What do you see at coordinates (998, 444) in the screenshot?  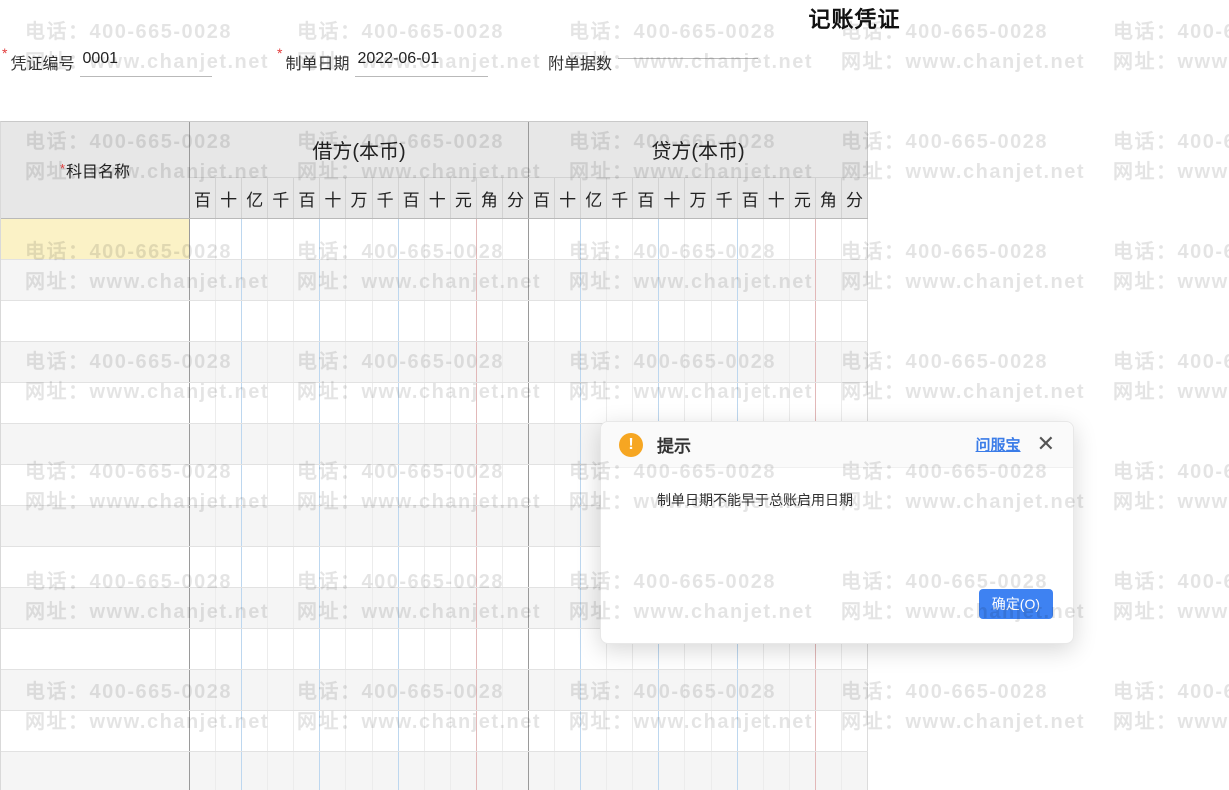 I see `help-link: 问服宝` at bounding box center [998, 444].